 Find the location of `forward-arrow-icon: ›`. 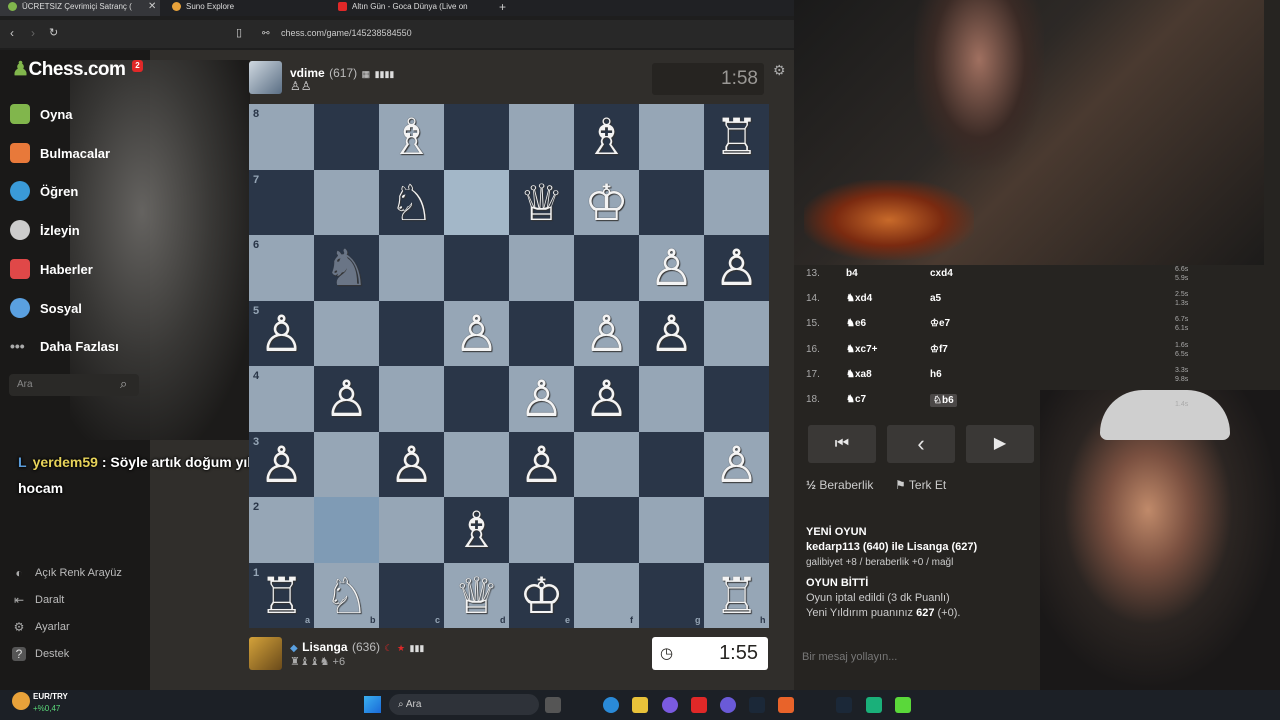

forward-arrow-icon: › is located at coordinates (33, 33).